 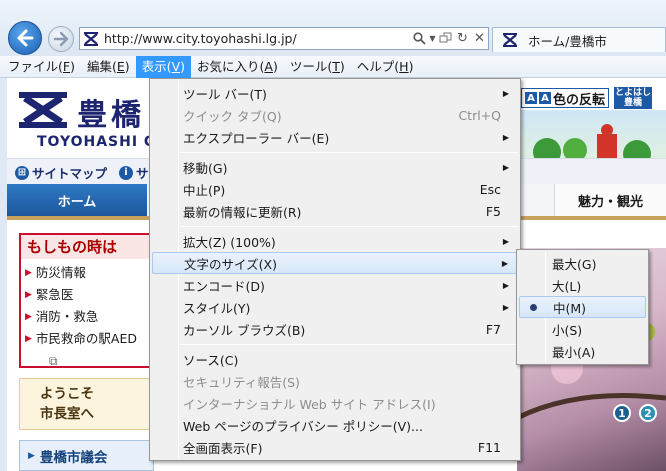 I want to click on emergency-link-label: 緊急医, so click(x=54, y=294).